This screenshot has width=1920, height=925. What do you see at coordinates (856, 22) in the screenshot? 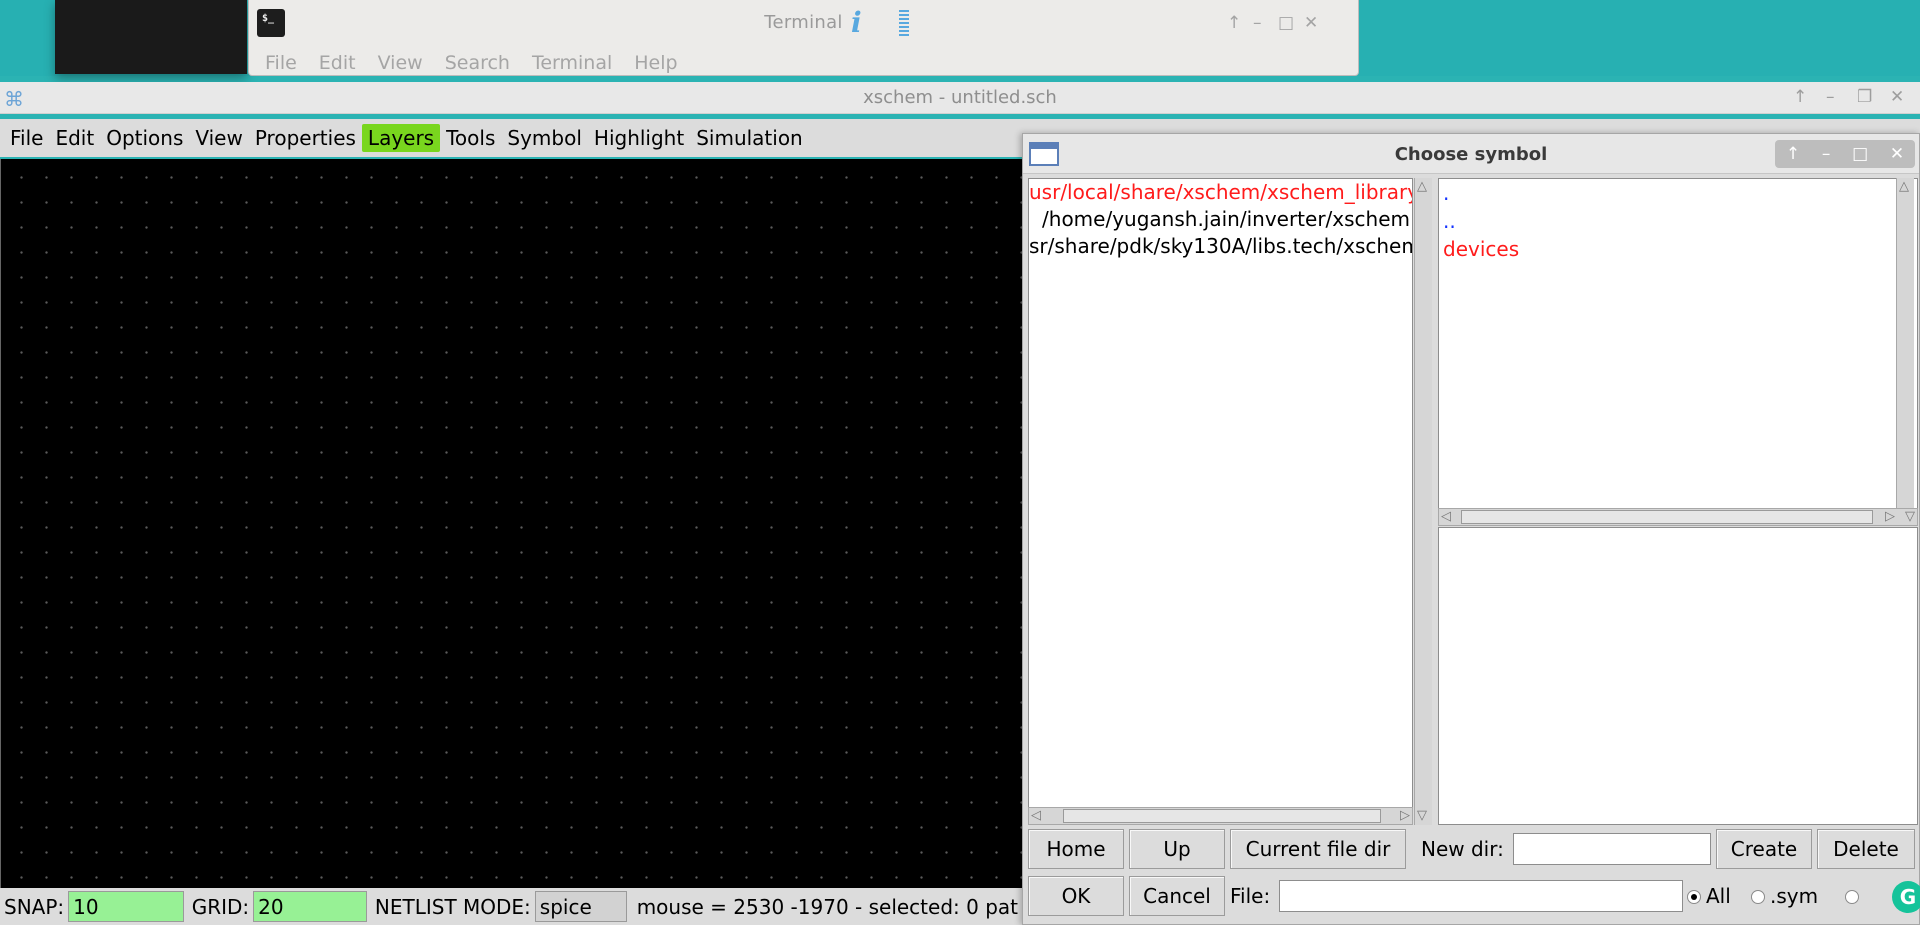
I see `info-icon: i` at bounding box center [856, 22].